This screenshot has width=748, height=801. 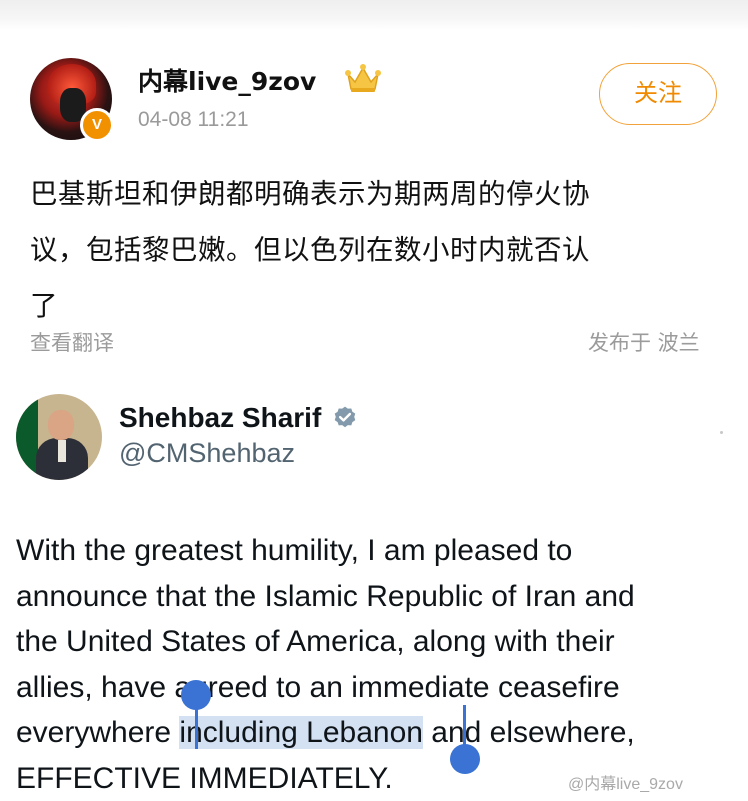 I want to click on crown-icon, so click(x=363, y=78).